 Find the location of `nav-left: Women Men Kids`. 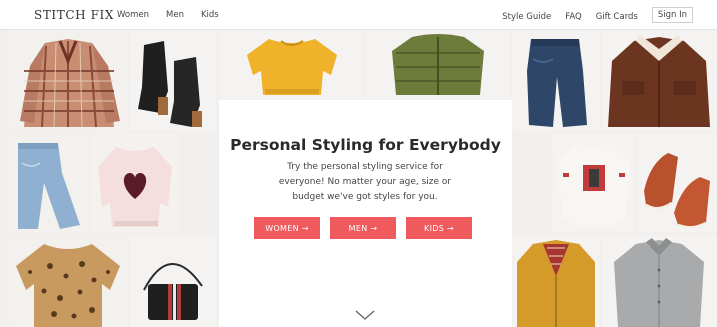

nav-left: Women Men Kids is located at coordinates (168, 15).